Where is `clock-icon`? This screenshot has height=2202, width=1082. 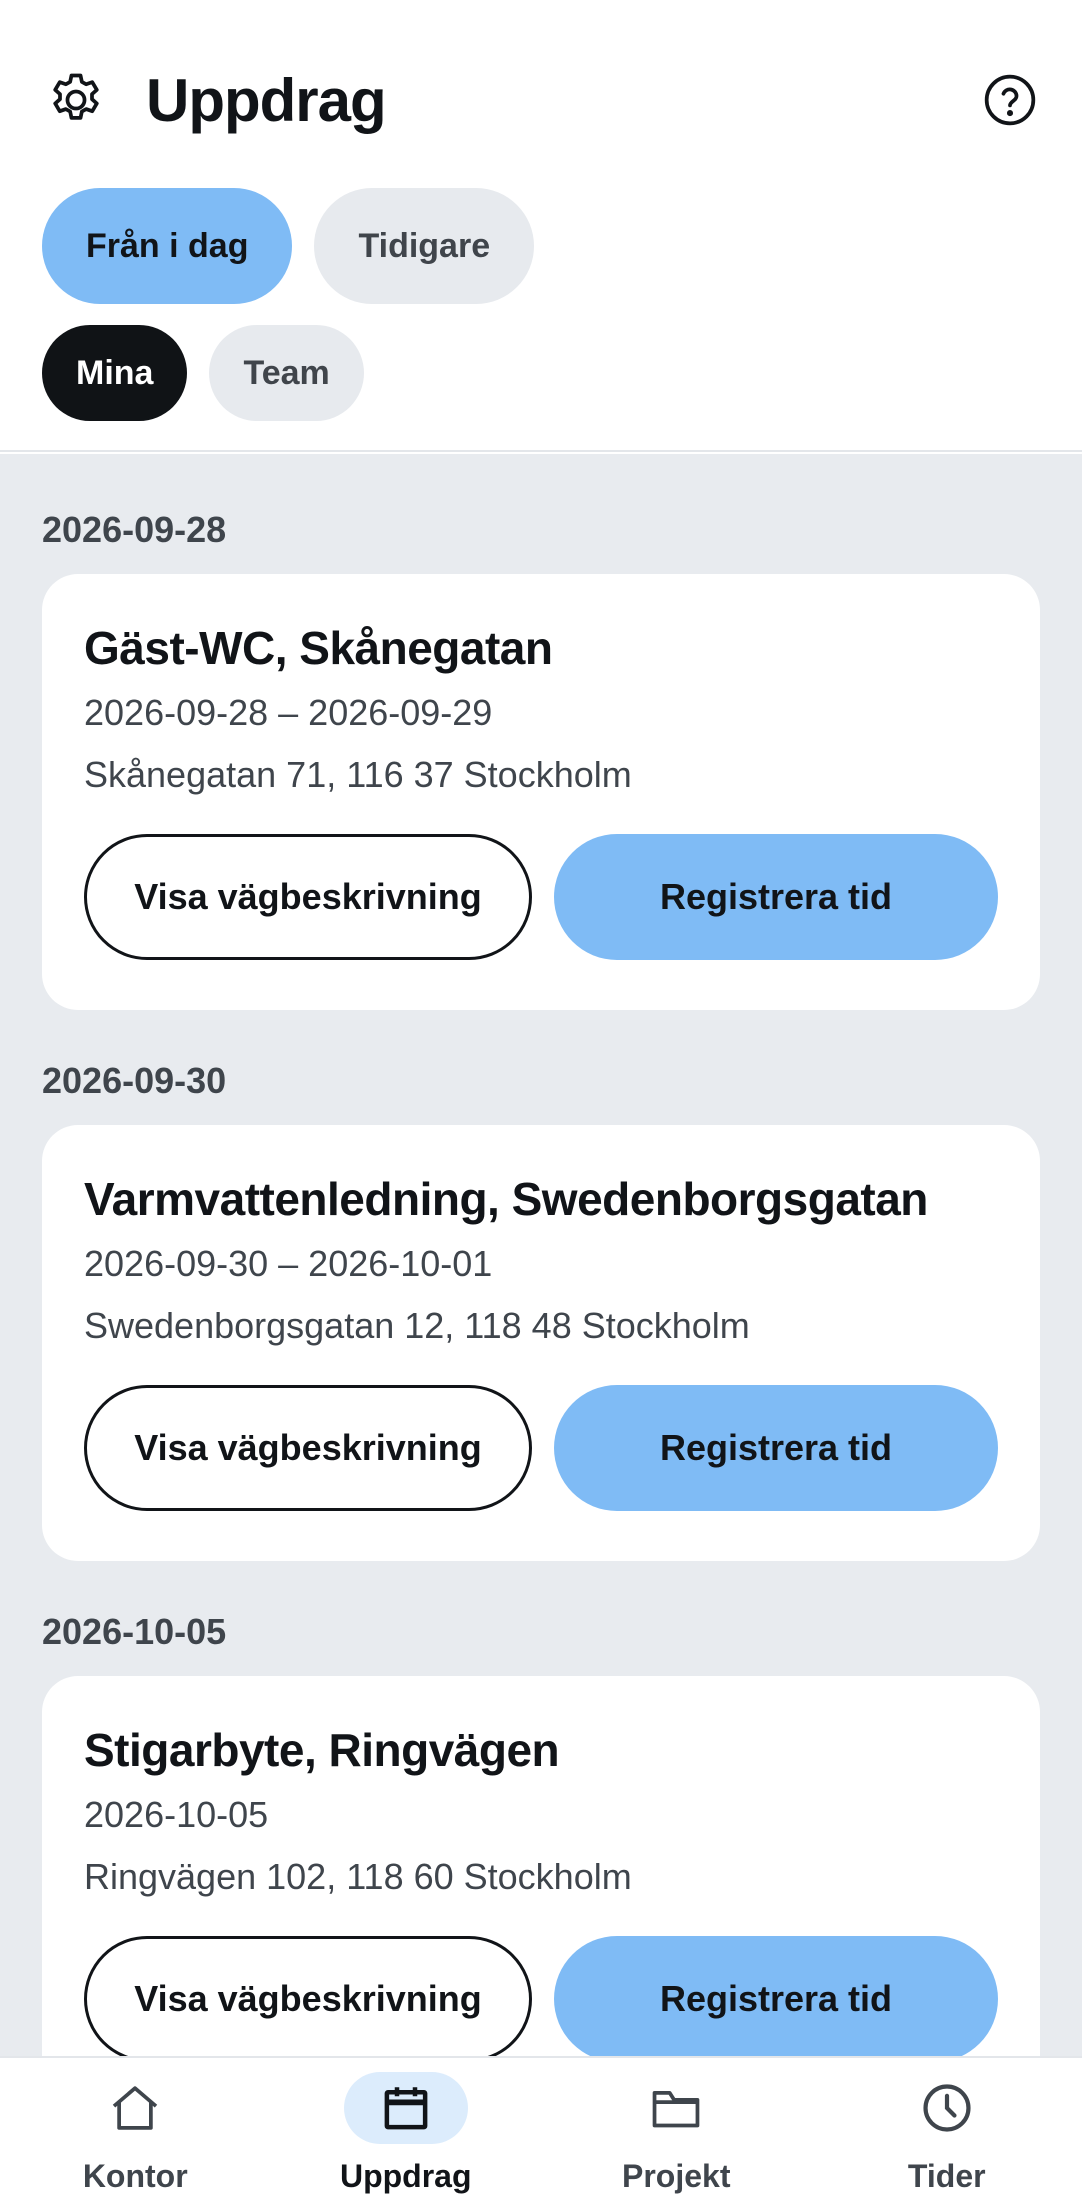
clock-icon is located at coordinates (947, 2108).